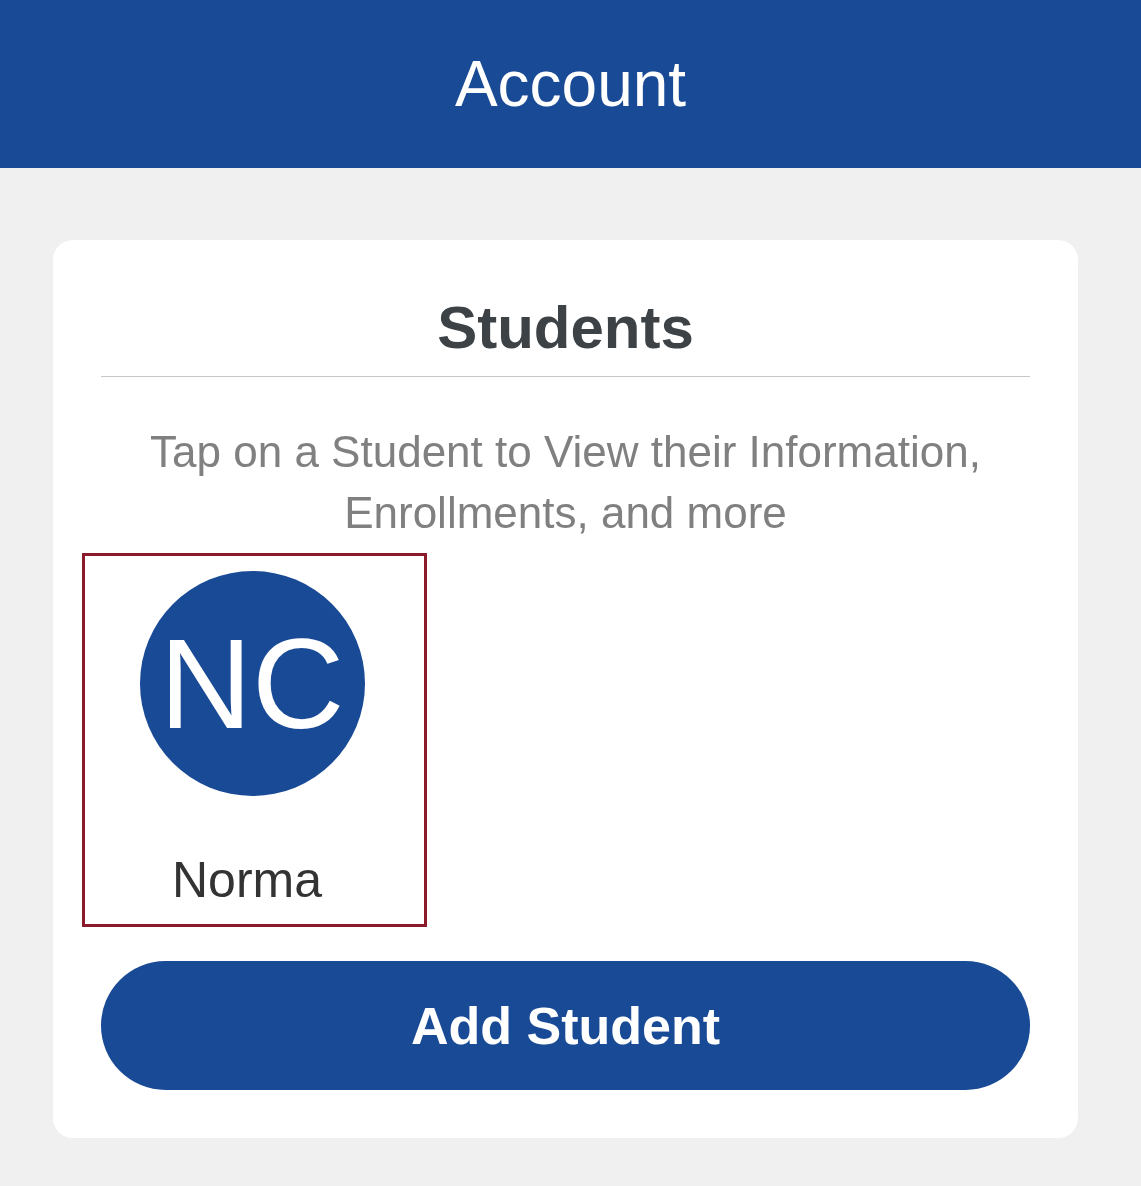 This screenshot has height=1186, width=1141. I want to click on student-tile: NC Norma, so click(254, 740).